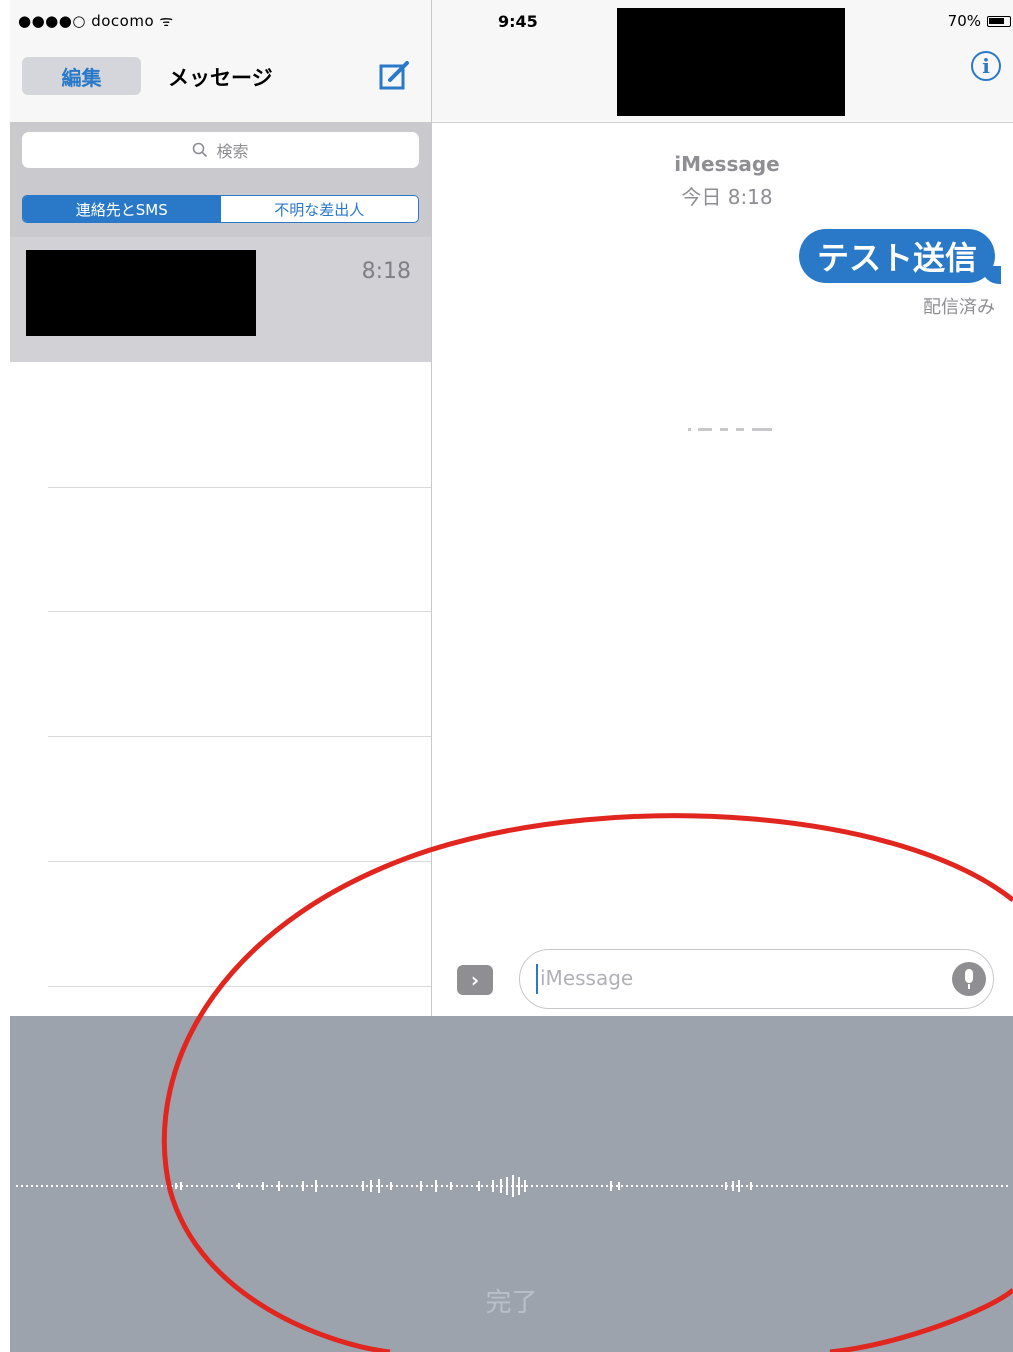 This screenshot has height=1352, width=1013. Describe the element at coordinates (537, 979) in the screenshot. I see `text-cursor` at that location.